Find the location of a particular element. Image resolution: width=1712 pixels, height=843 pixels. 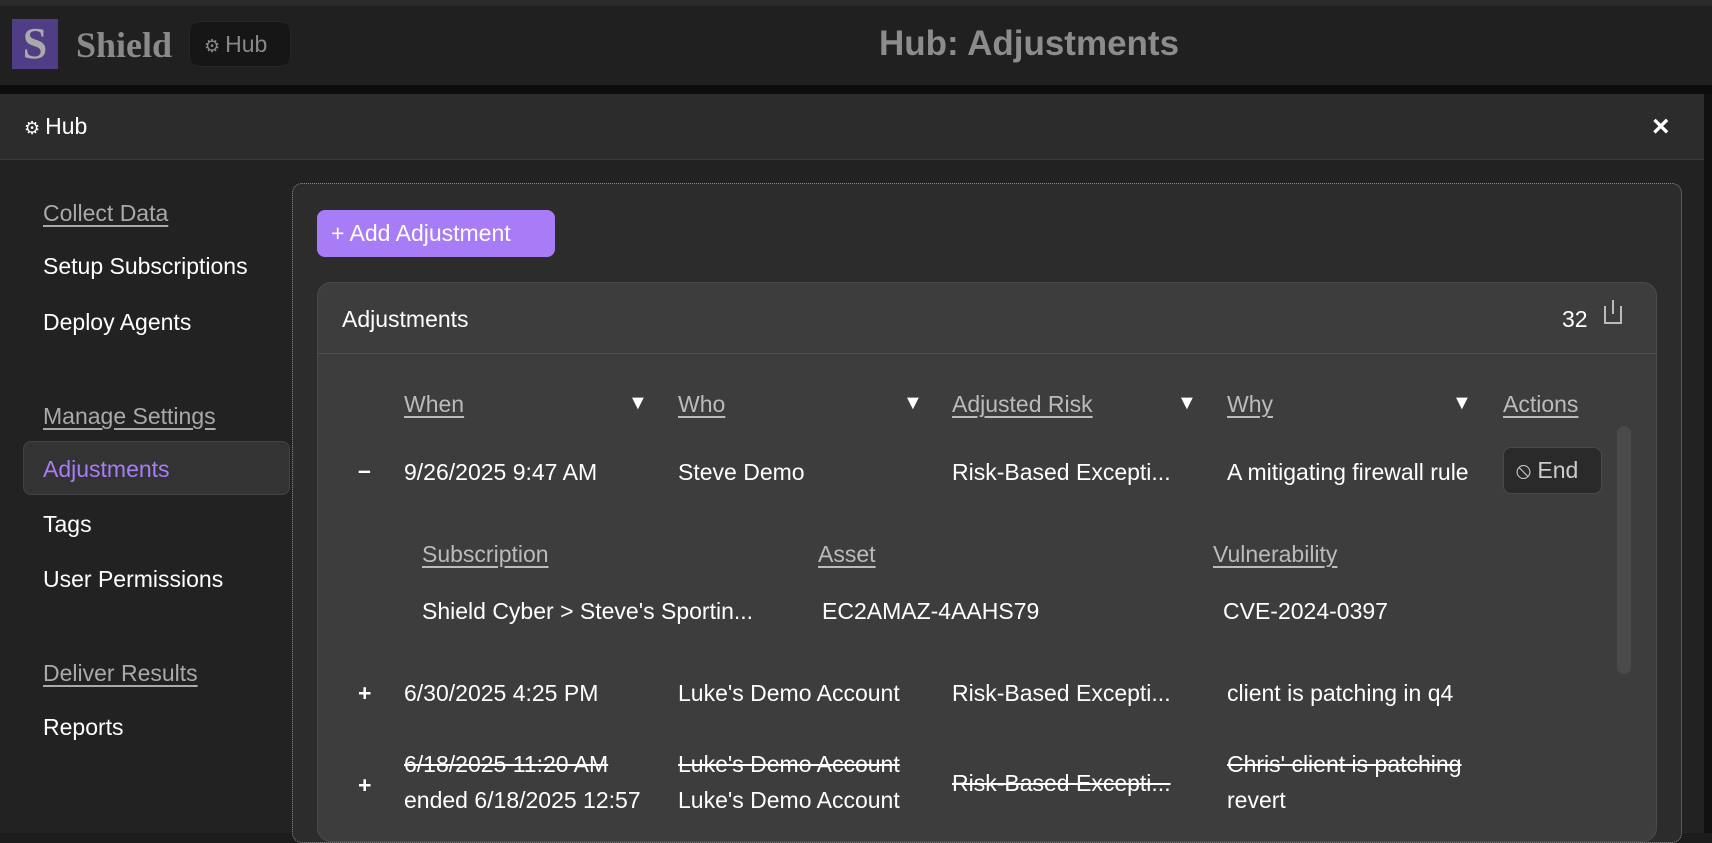

row-end-reason: revert is located at coordinates (1256, 800).